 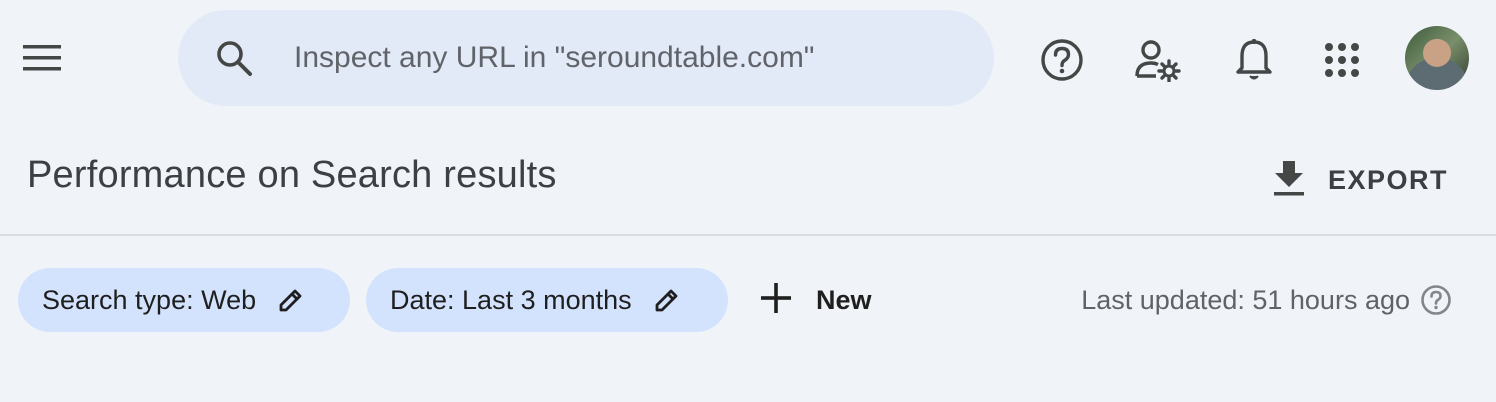 What do you see at coordinates (1245, 299) in the screenshot?
I see `last-updated-text: Last updated: 51 hours ago` at bounding box center [1245, 299].